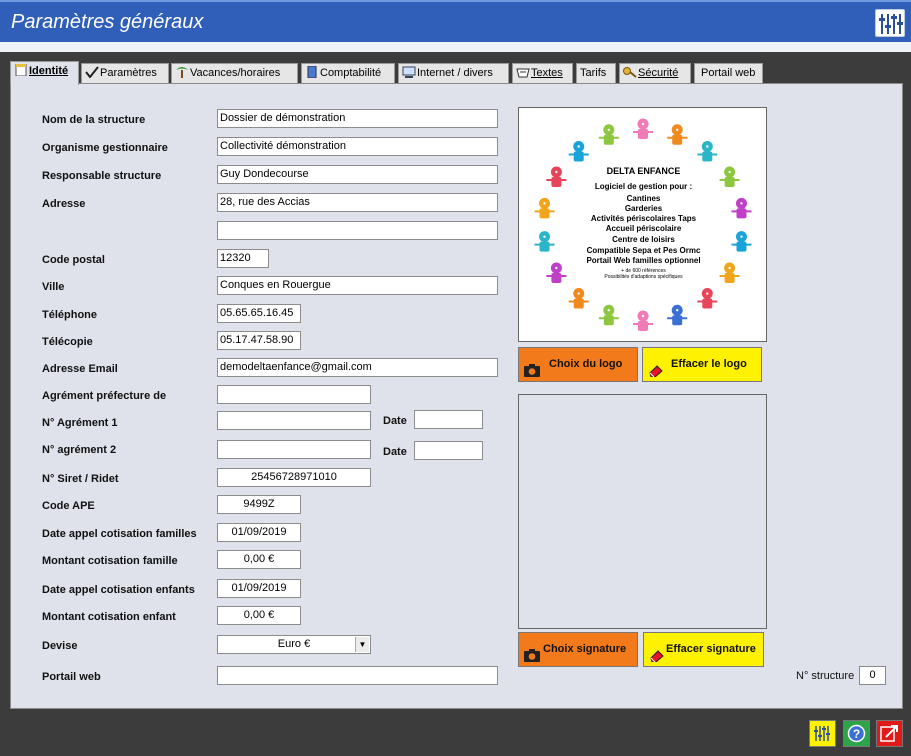 The image size is (911, 756). I want to click on clear-signature-button: Effacer signature, so click(703, 649).